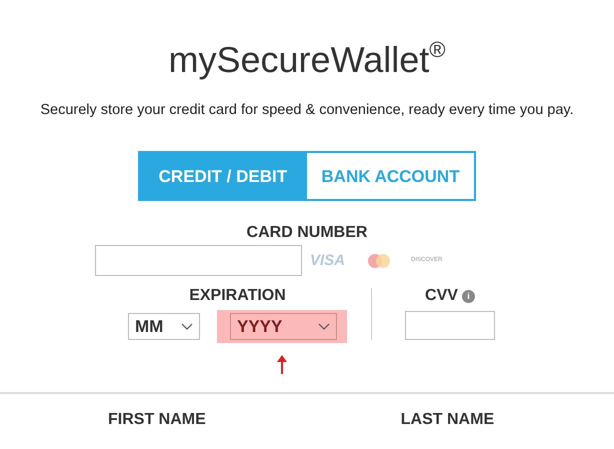 This screenshot has width=614, height=449. Describe the element at coordinates (157, 420) in the screenshot. I see `field-label: FIRST NAME` at that location.